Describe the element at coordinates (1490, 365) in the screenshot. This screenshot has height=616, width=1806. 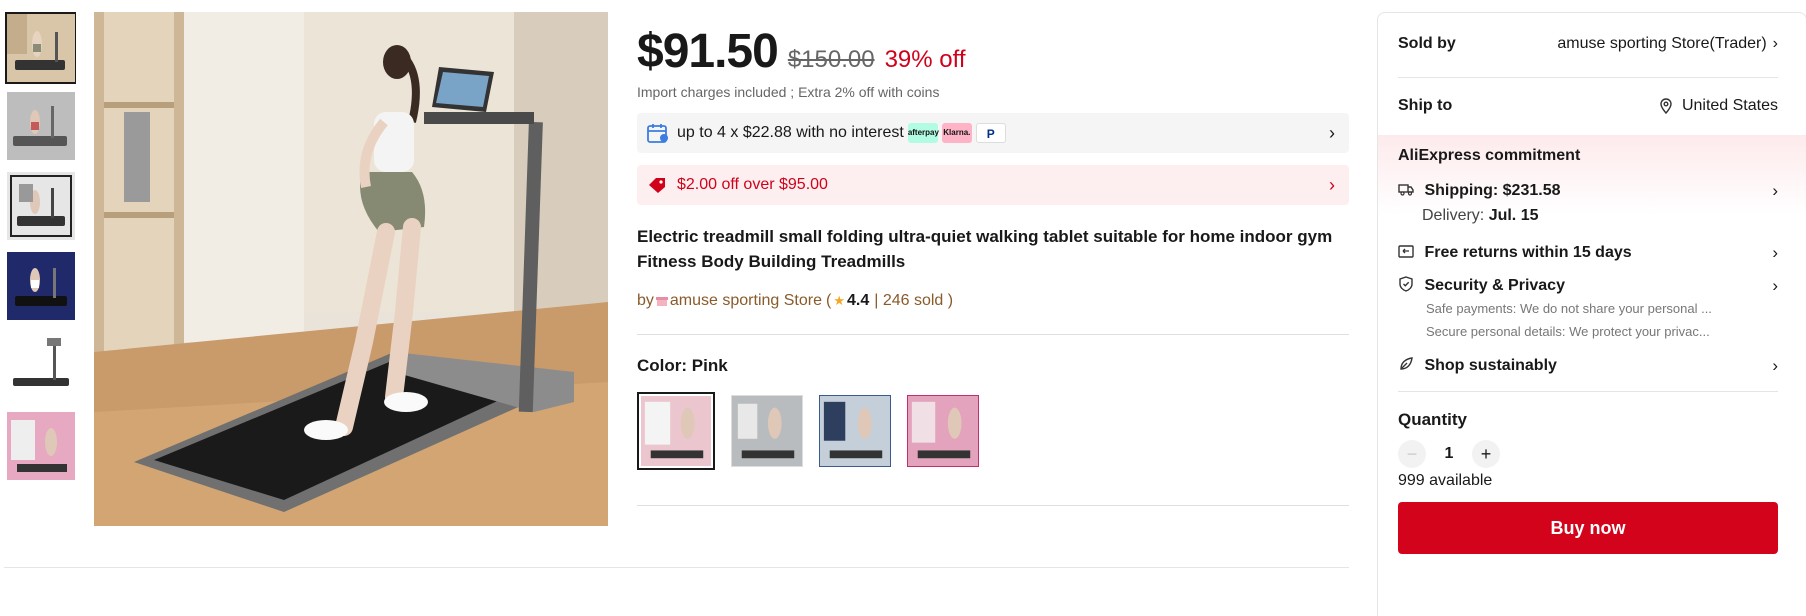
I see `sustain-text: Shop sustainably` at that location.